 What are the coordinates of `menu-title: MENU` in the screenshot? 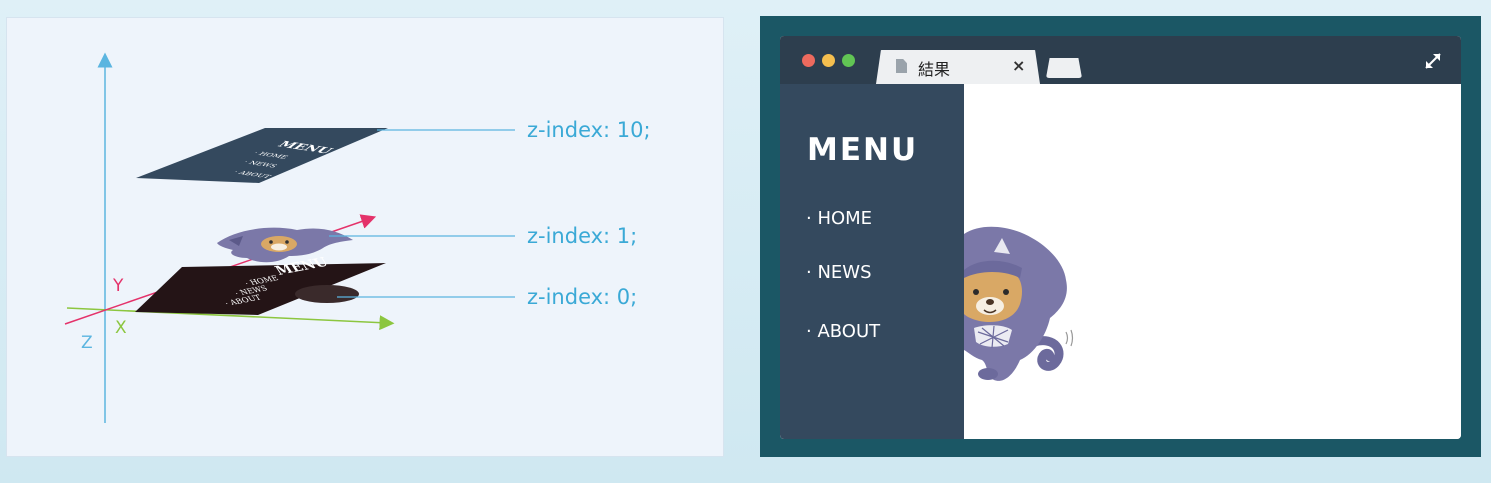 It's located at (863, 150).